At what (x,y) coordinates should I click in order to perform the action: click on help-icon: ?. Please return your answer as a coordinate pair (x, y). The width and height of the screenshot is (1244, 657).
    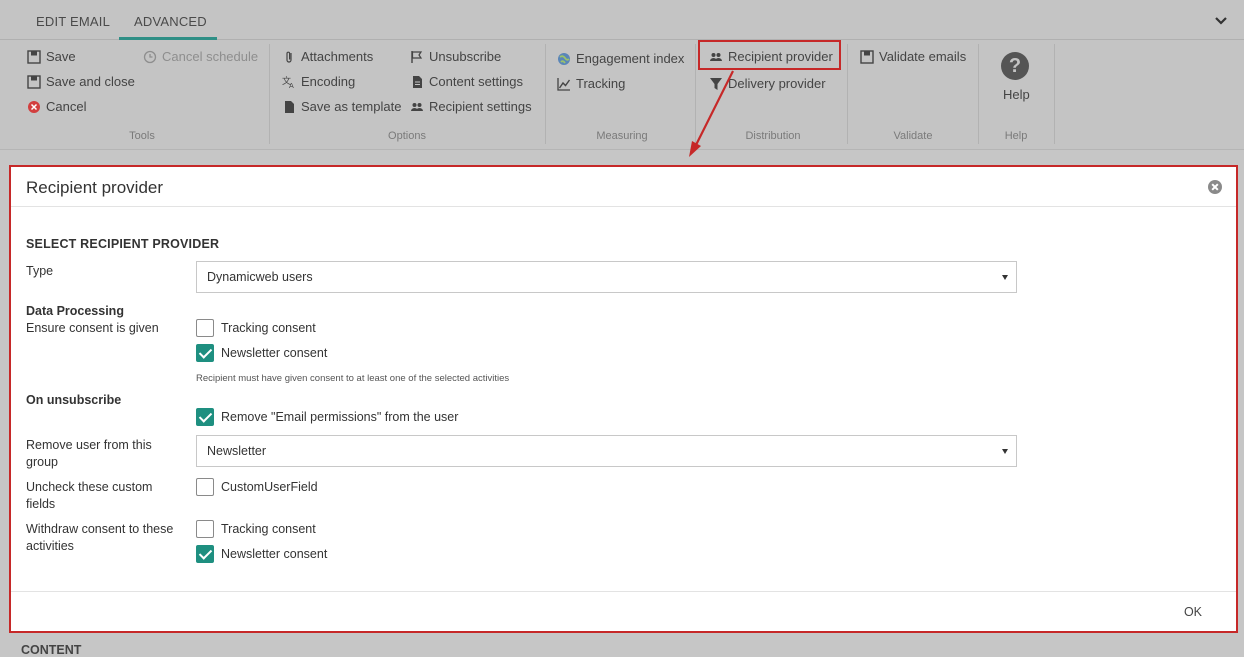
    Looking at the image, I should click on (1015, 66).